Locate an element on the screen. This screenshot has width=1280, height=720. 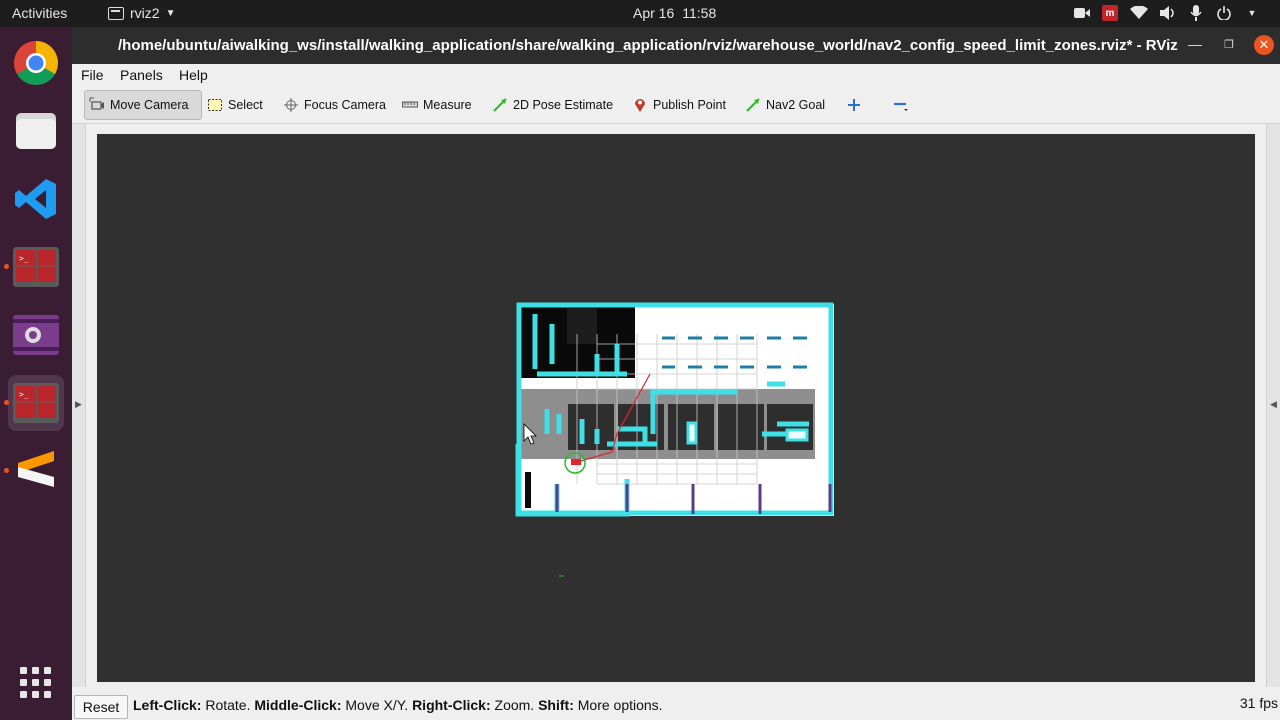
wifi-icon is located at coordinates (1139, 13).